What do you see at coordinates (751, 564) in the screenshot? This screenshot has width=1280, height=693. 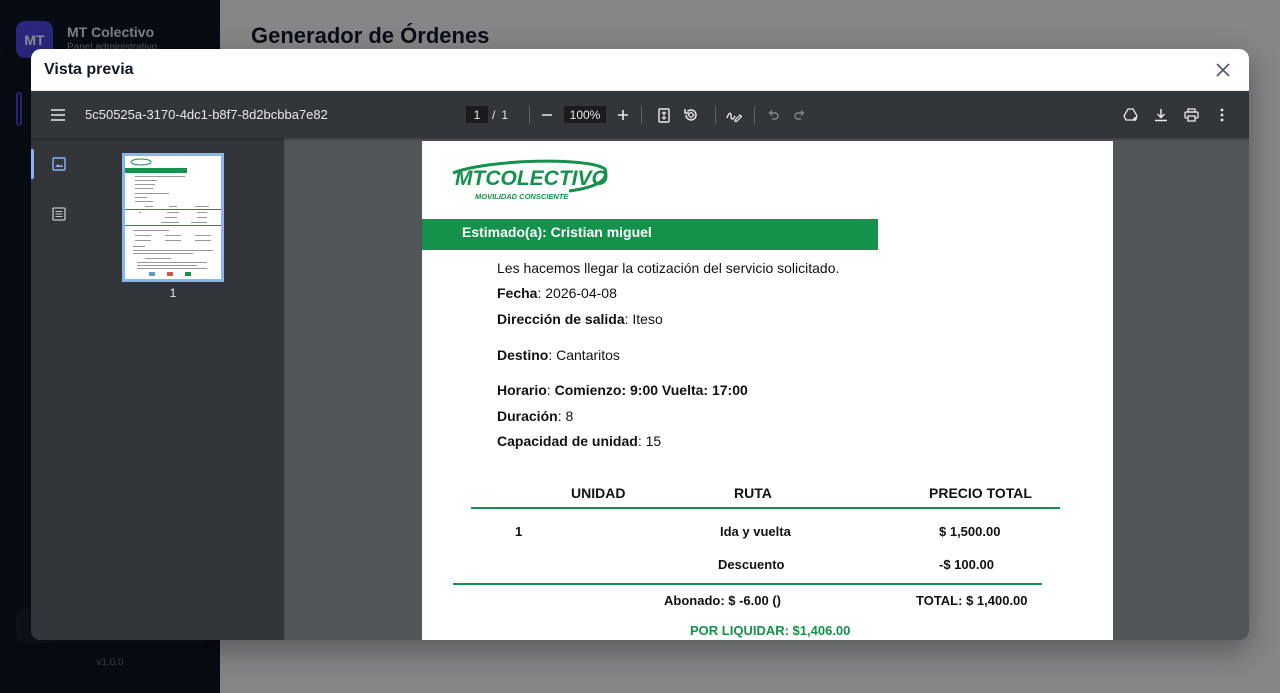 I see `discount-label: Descuento` at bounding box center [751, 564].